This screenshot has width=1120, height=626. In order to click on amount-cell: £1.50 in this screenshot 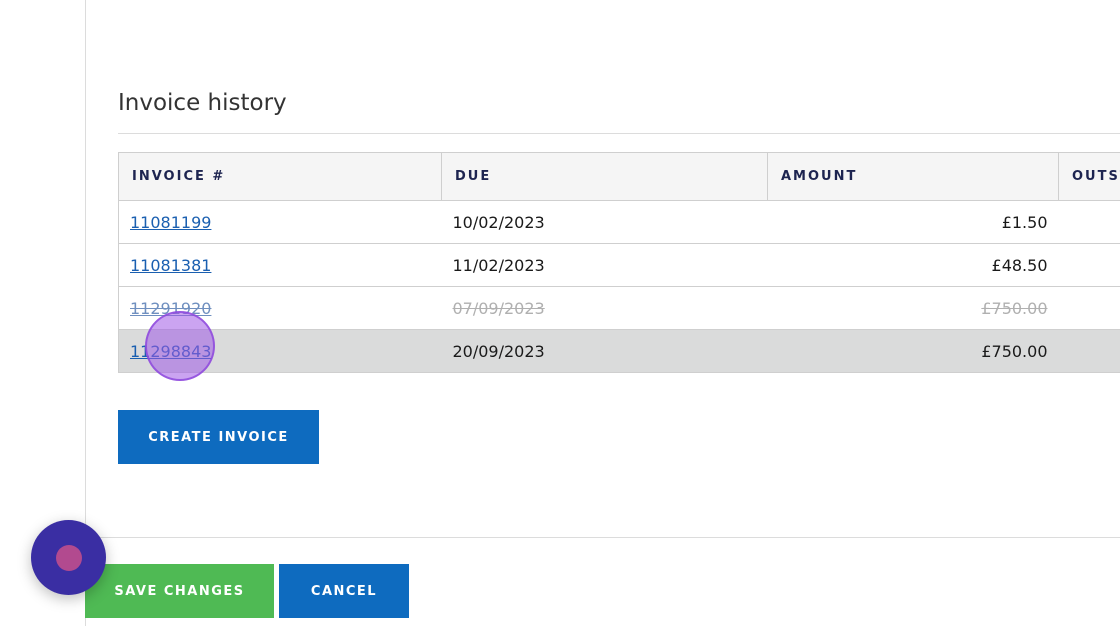, I will do `click(913, 222)`.